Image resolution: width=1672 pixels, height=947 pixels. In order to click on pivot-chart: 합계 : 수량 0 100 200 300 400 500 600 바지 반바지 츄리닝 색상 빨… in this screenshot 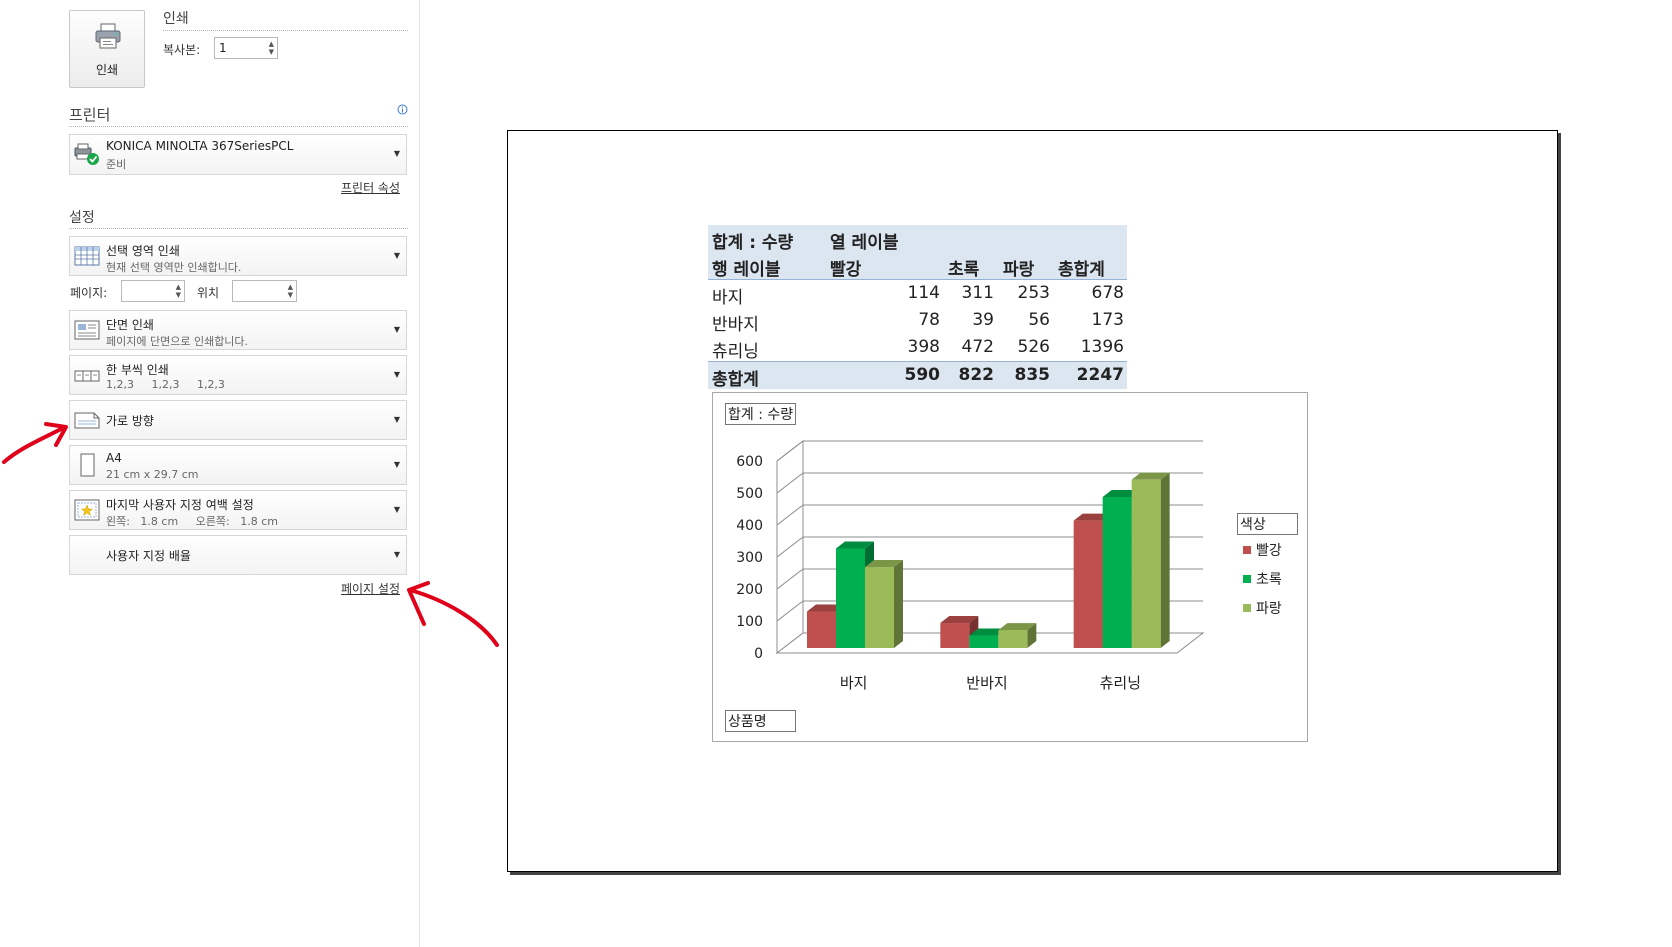, I will do `click(1010, 567)`.